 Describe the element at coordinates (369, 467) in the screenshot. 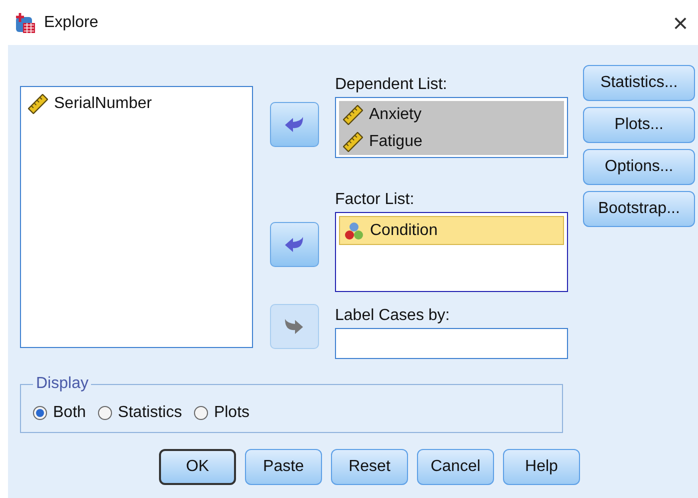

I see `dialog-button: Reset` at that location.